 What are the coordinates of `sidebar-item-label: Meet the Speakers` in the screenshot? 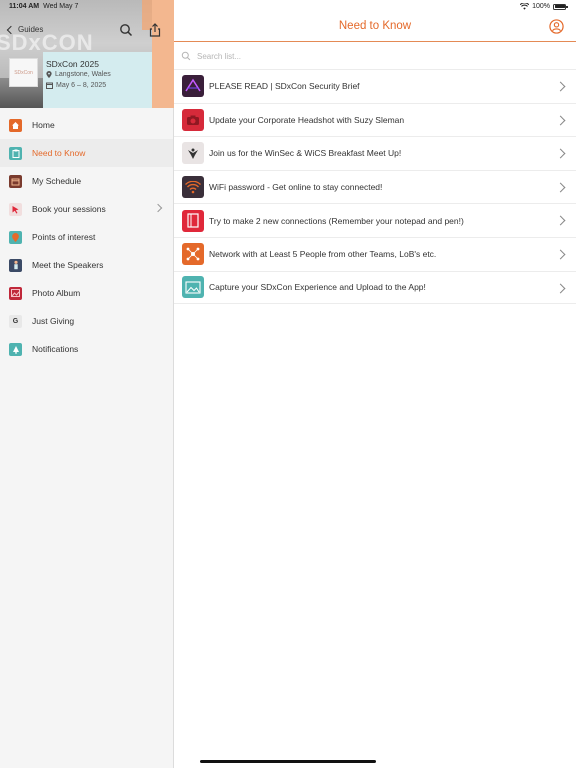 It's located at (68, 265).